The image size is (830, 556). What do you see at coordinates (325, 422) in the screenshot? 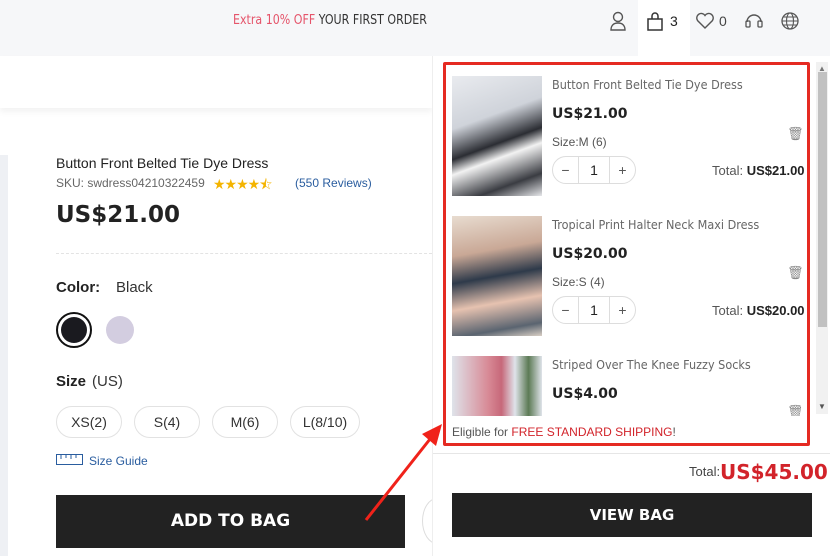
I see `size-l-button: L(8/10)` at bounding box center [325, 422].